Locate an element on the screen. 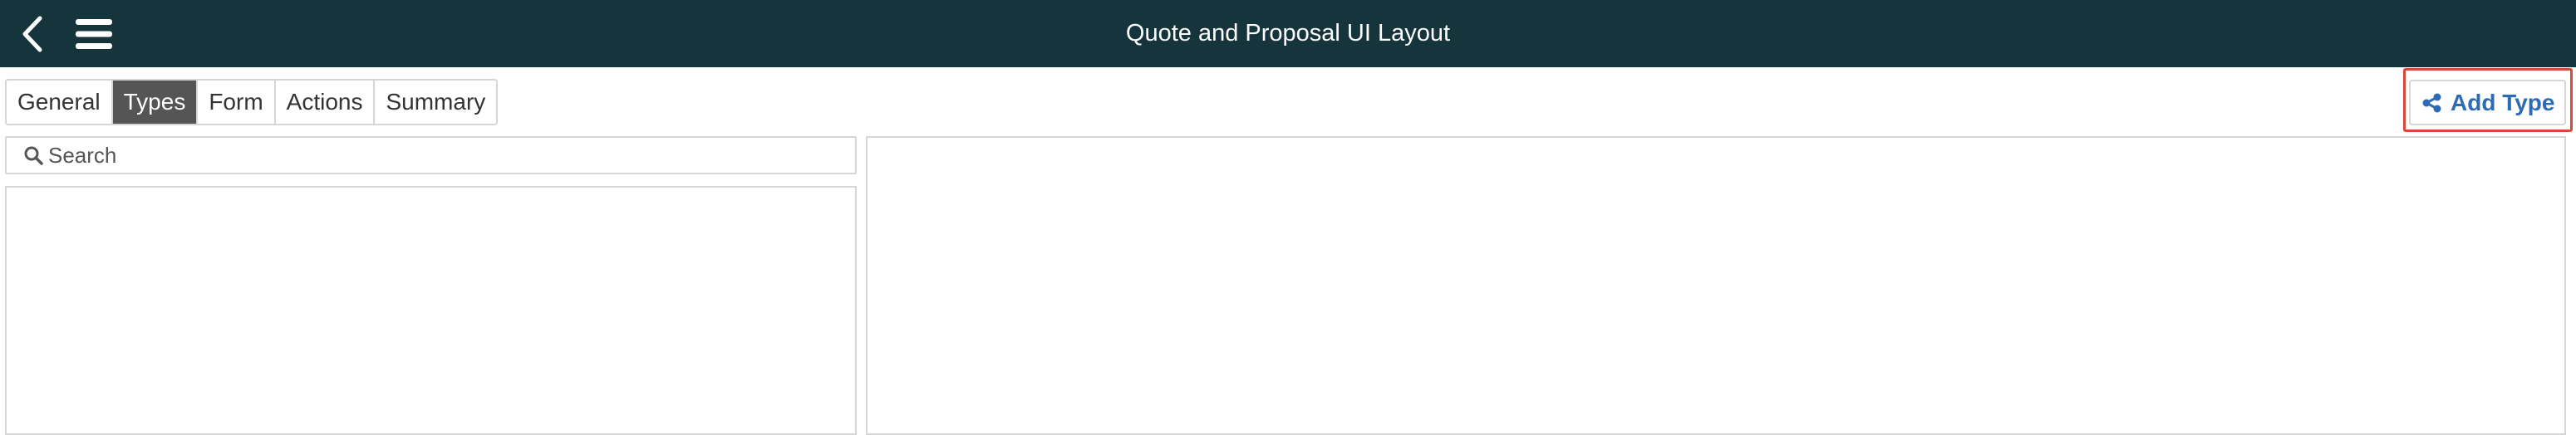  tab-form: Form is located at coordinates (237, 102).